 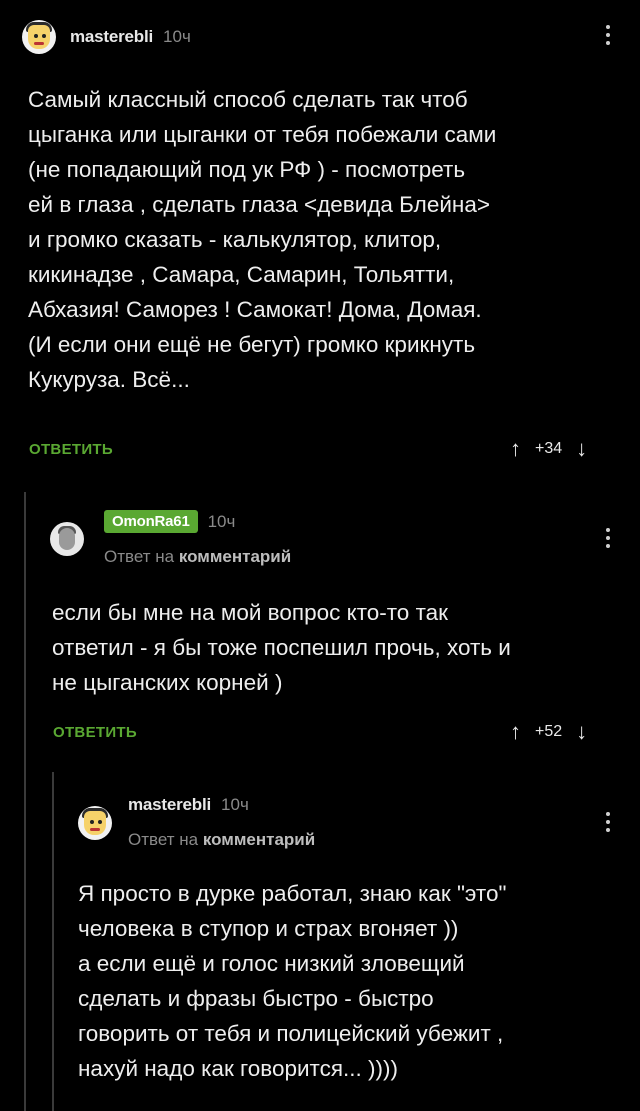 I want to click on username-row: OmonRa61 10ч, so click(x=169, y=521).